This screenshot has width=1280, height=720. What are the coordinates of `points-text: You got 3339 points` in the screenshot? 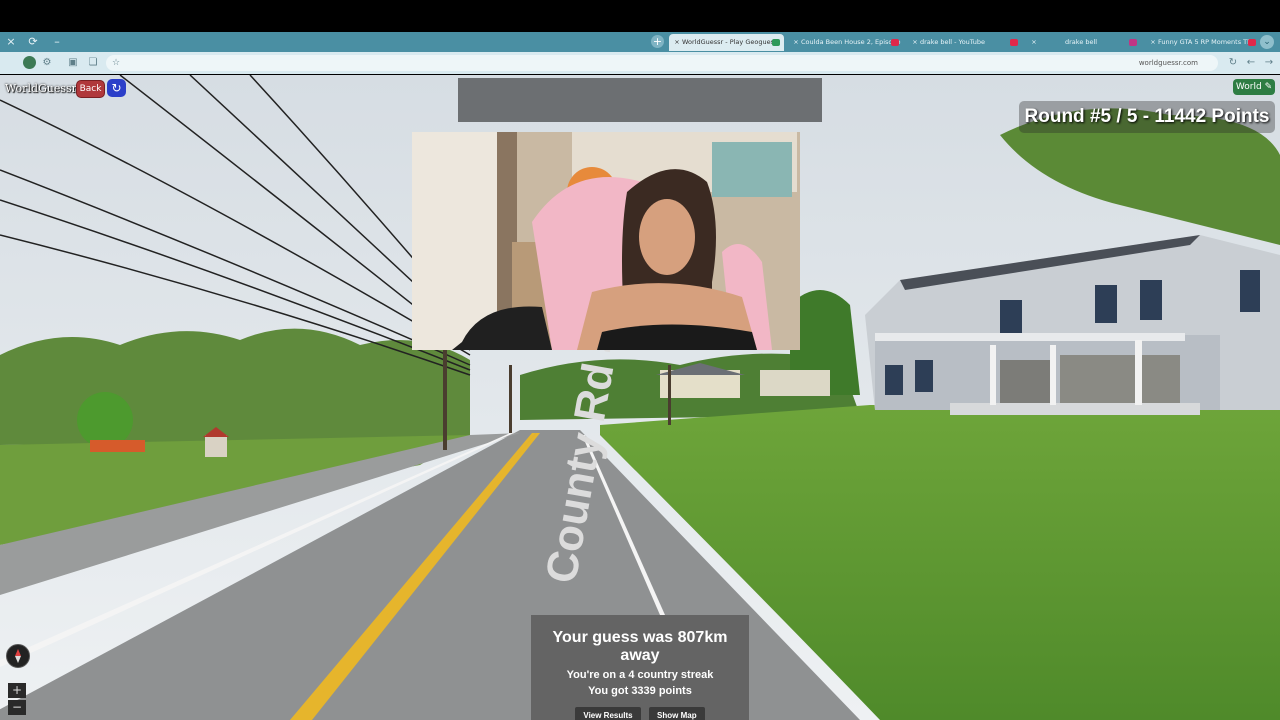 It's located at (640, 691).